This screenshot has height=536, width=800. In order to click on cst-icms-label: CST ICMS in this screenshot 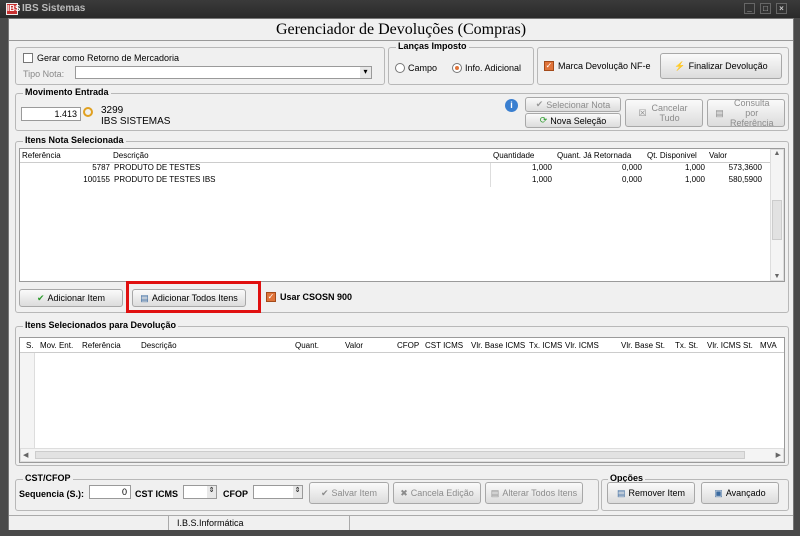, I will do `click(157, 494)`.